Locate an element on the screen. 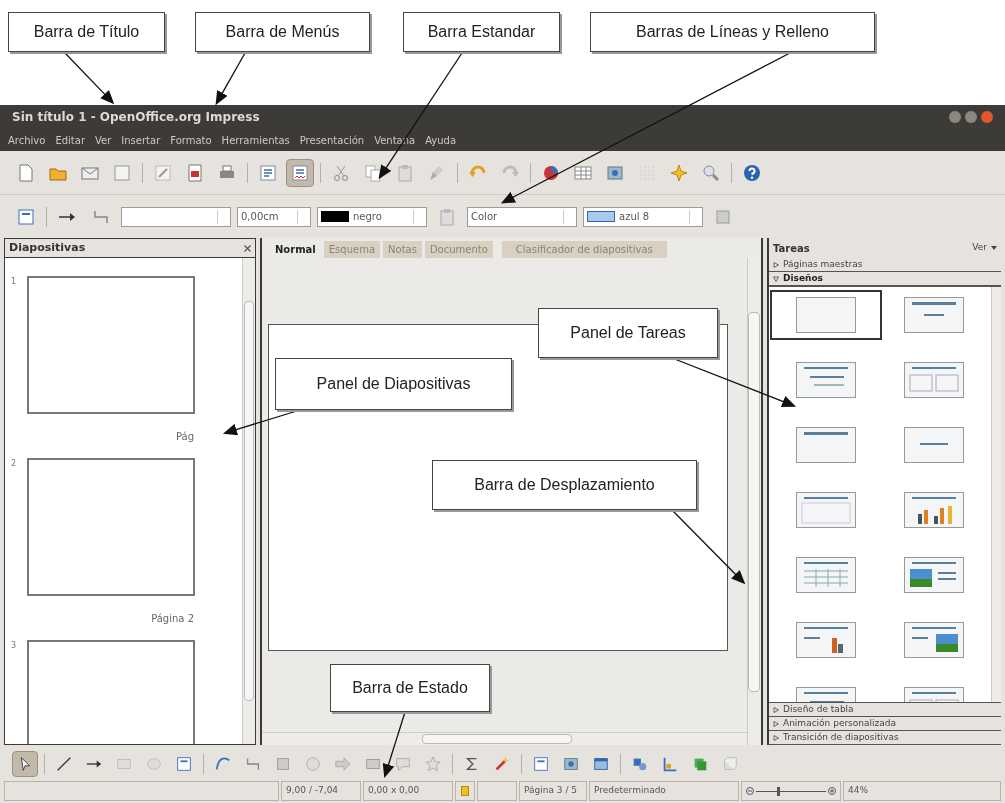 This screenshot has width=1005, height=803. line-color-dropdown: negro is located at coordinates (372, 216).